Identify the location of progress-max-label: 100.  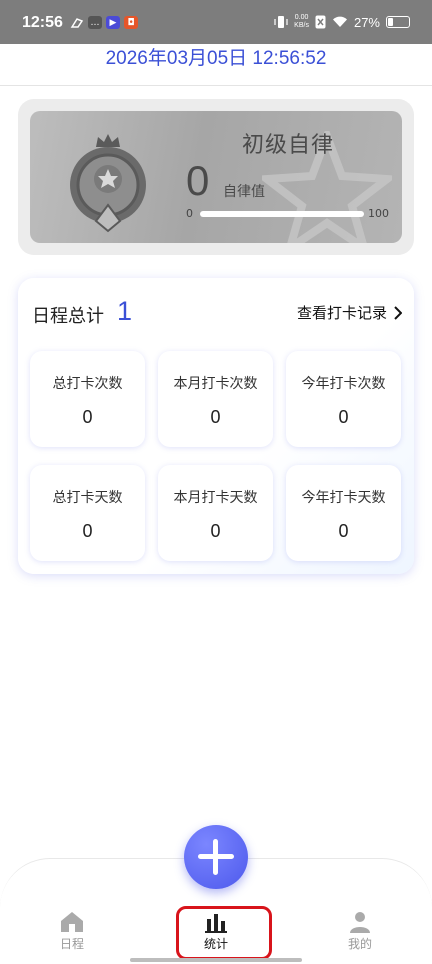
(378, 213).